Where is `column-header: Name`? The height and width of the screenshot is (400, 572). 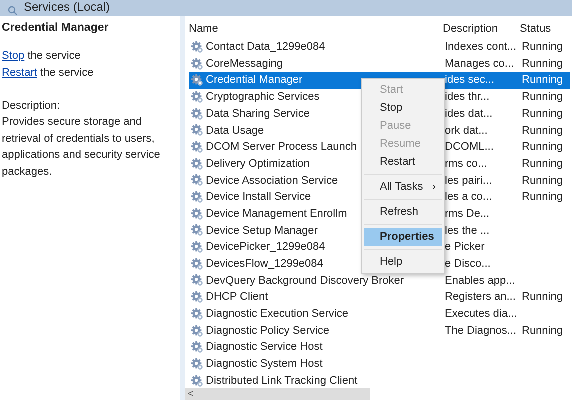 column-header: Name is located at coordinates (314, 29).